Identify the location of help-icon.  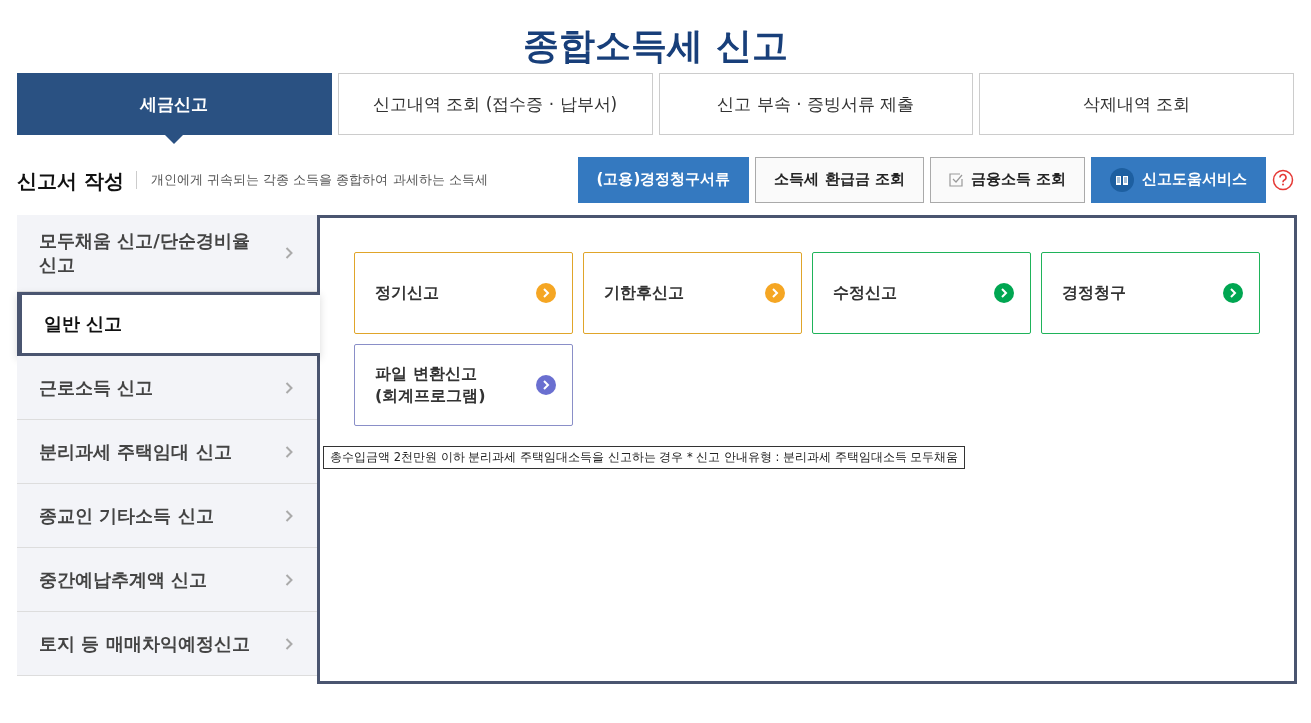
(1283, 179).